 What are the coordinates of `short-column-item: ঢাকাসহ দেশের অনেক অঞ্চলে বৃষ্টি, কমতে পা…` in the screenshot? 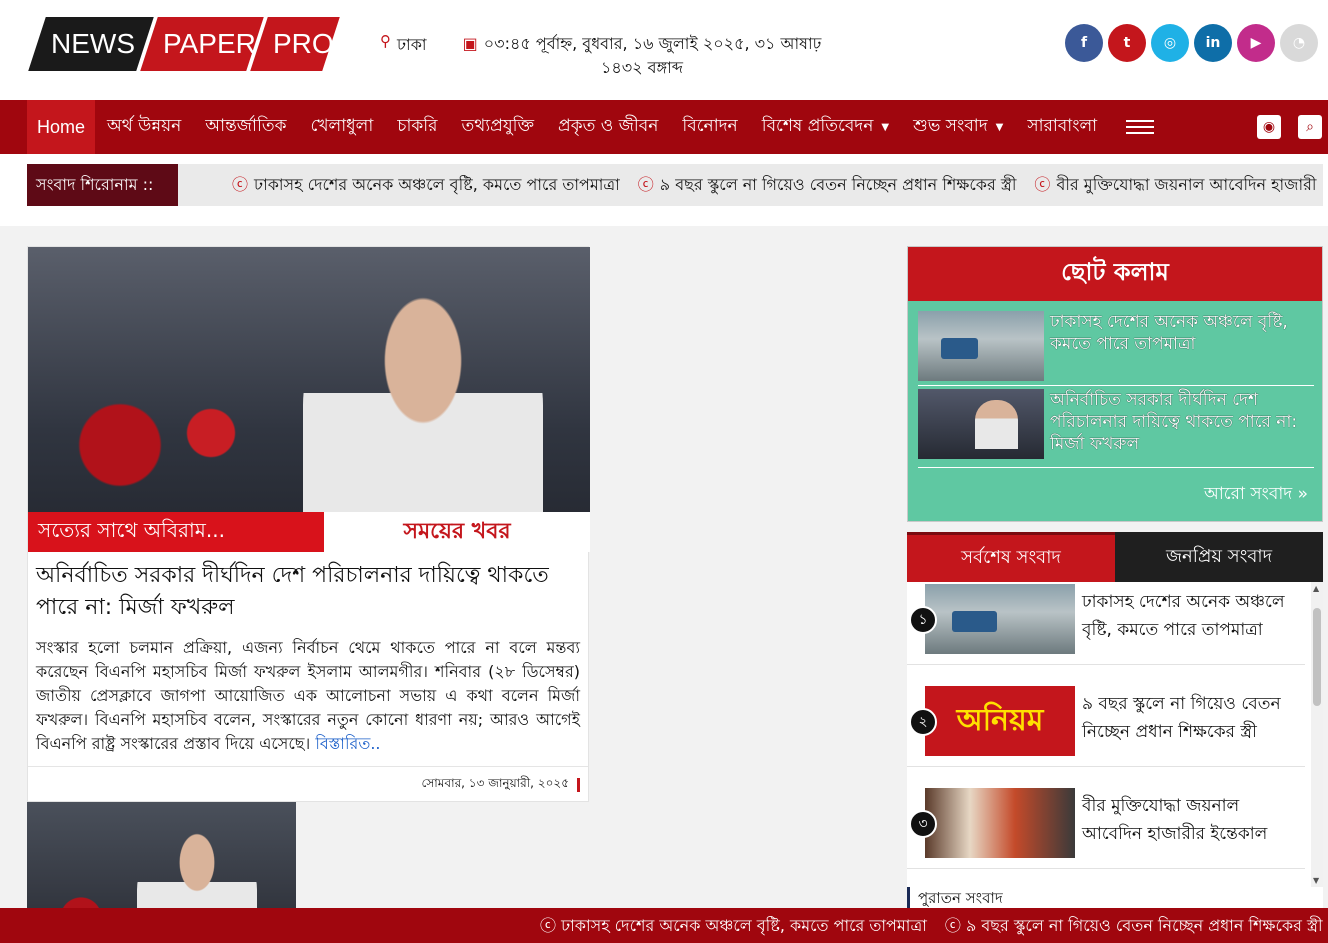 It's located at (1116, 346).